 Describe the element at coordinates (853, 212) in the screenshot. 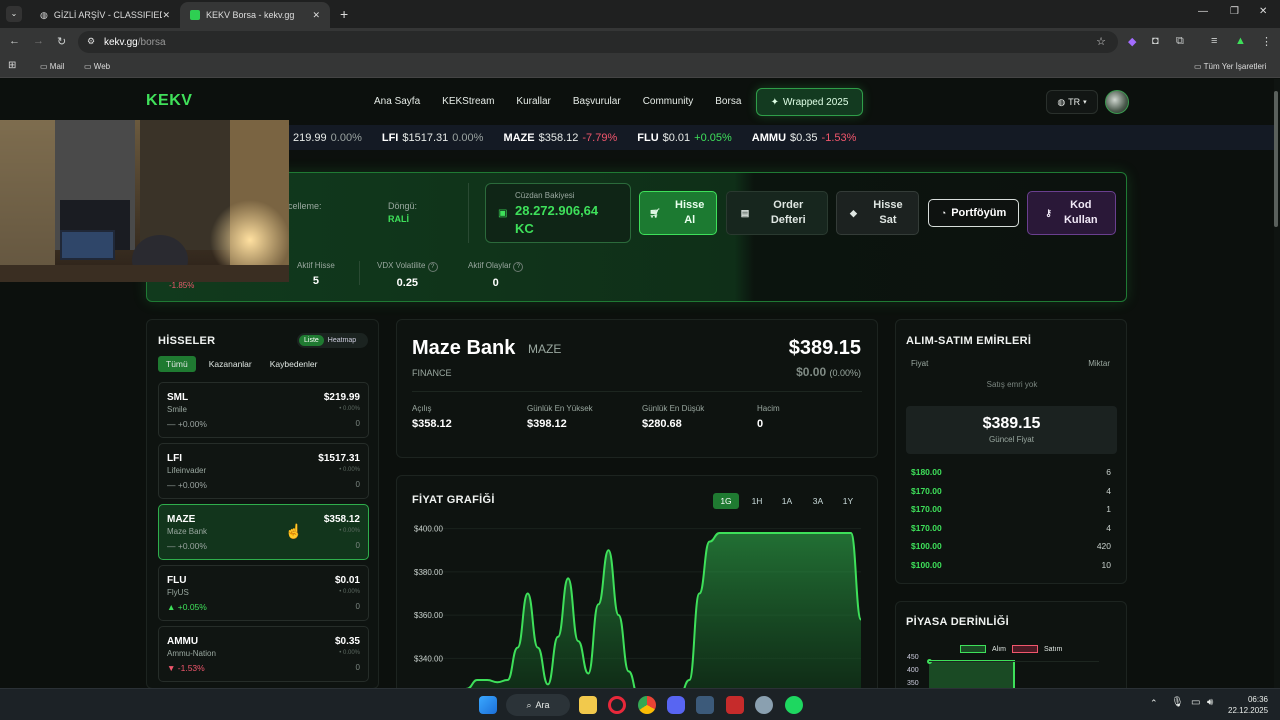

I see `tag-icon: ◆` at that location.